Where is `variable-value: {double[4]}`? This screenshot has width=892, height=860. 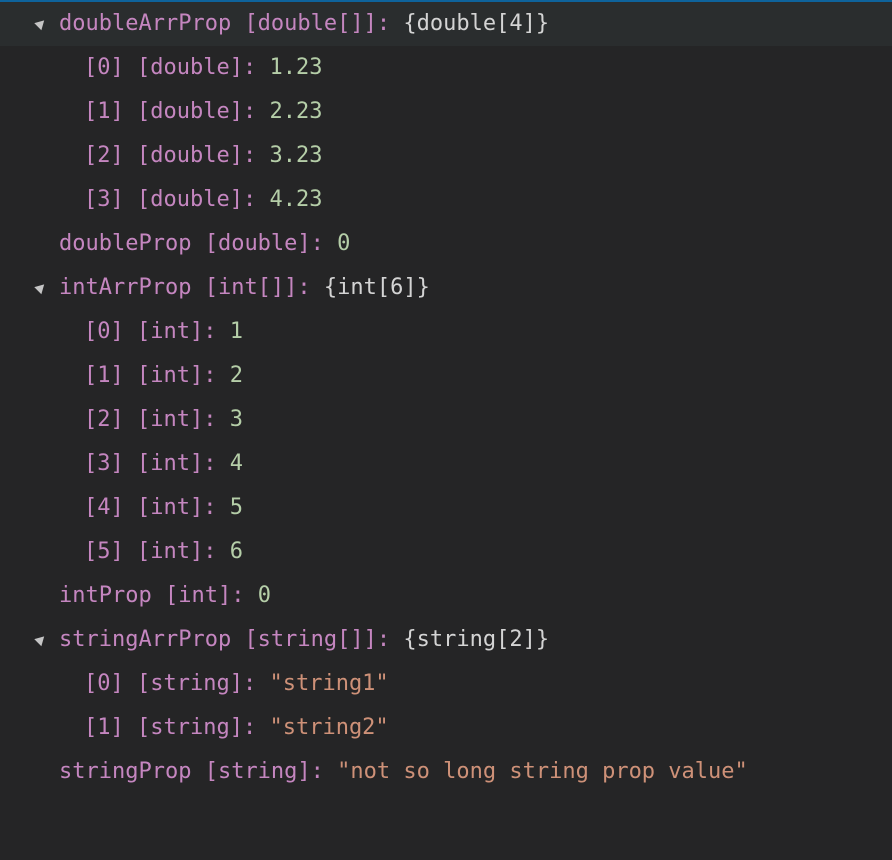 variable-value: {double[4]} is located at coordinates (476, 23).